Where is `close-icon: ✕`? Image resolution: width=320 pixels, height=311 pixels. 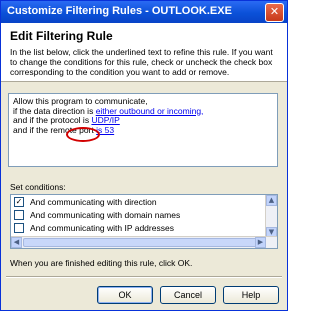
close-icon: ✕ is located at coordinates (274, 12).